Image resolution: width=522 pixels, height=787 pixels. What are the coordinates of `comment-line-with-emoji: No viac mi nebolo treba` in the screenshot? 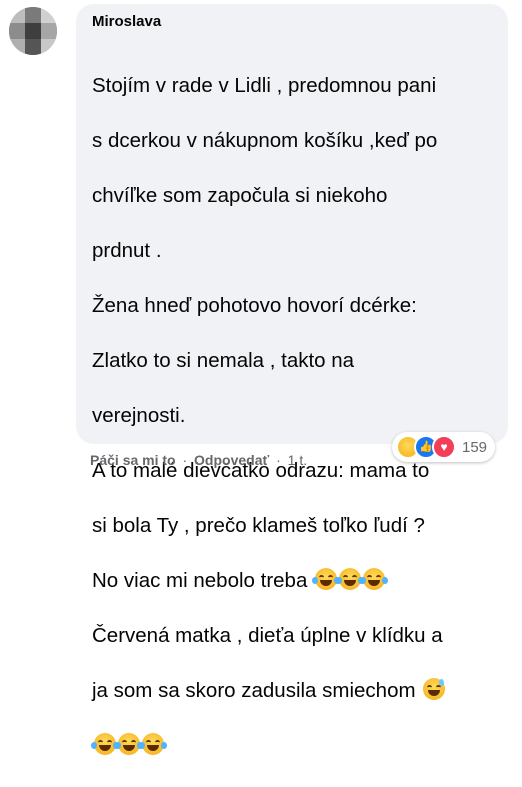 It's located at (298, 581).